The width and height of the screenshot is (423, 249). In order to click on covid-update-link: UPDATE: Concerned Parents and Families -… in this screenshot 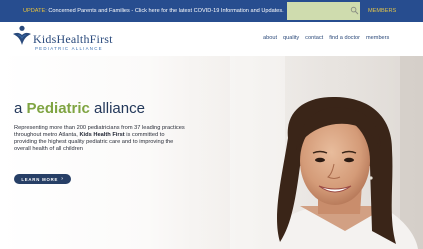, I will do `click(153, 11)`.